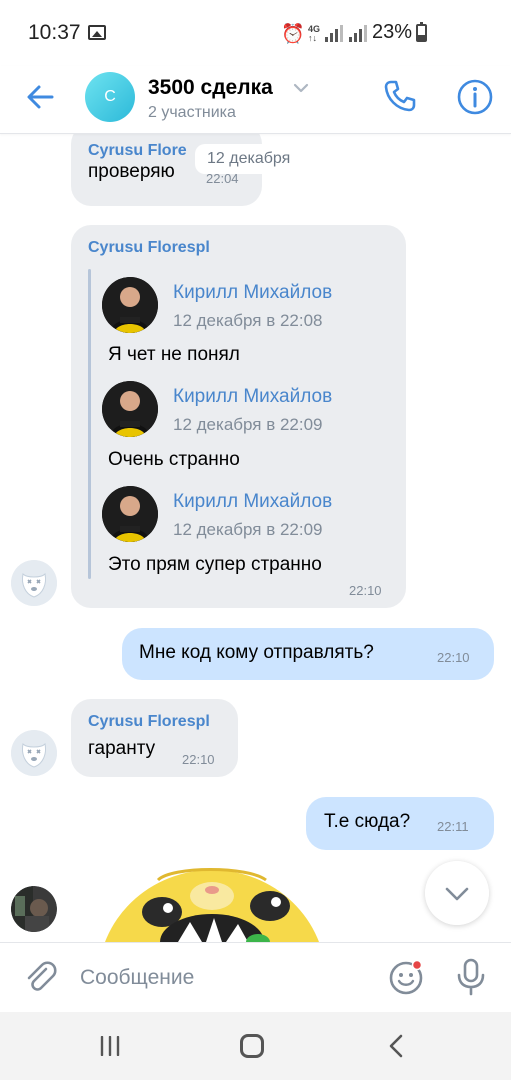  I want to click on chevron-down-icon, so click(301, 88).